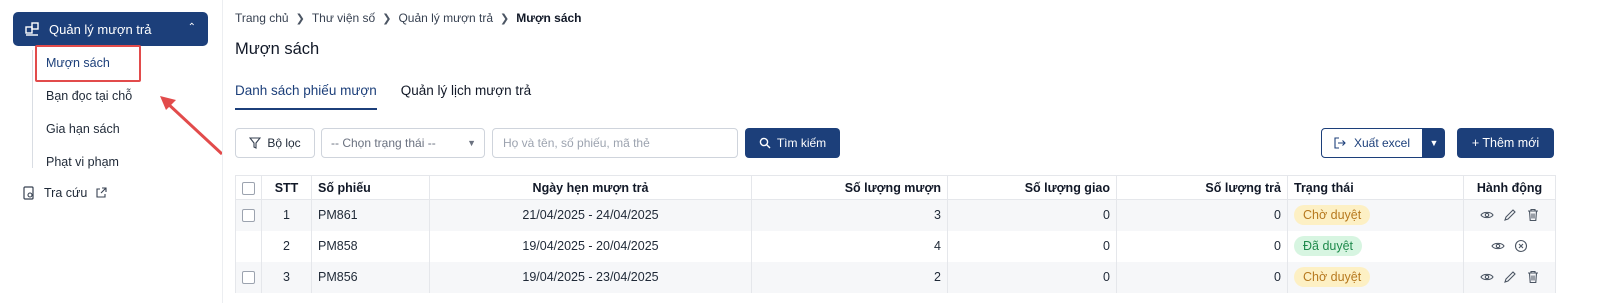 The width and height of the screenshot is (1600, 303). I want to click on cancel-icon, so click(1521, 246).